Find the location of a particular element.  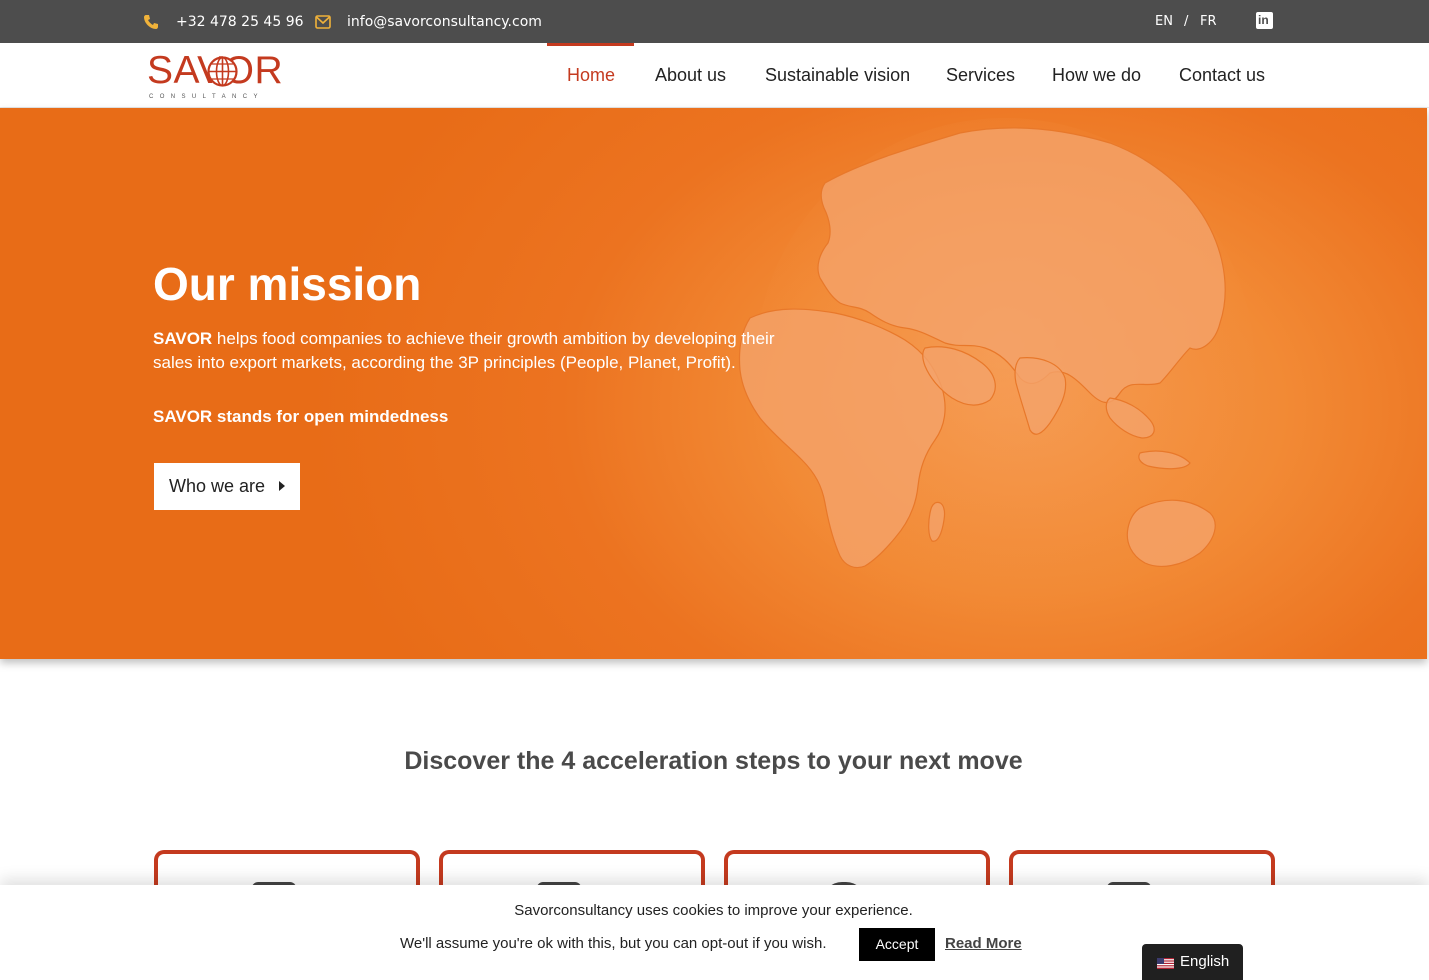

nav-contact-us: Contact us is located at coordinates (1222, 75).